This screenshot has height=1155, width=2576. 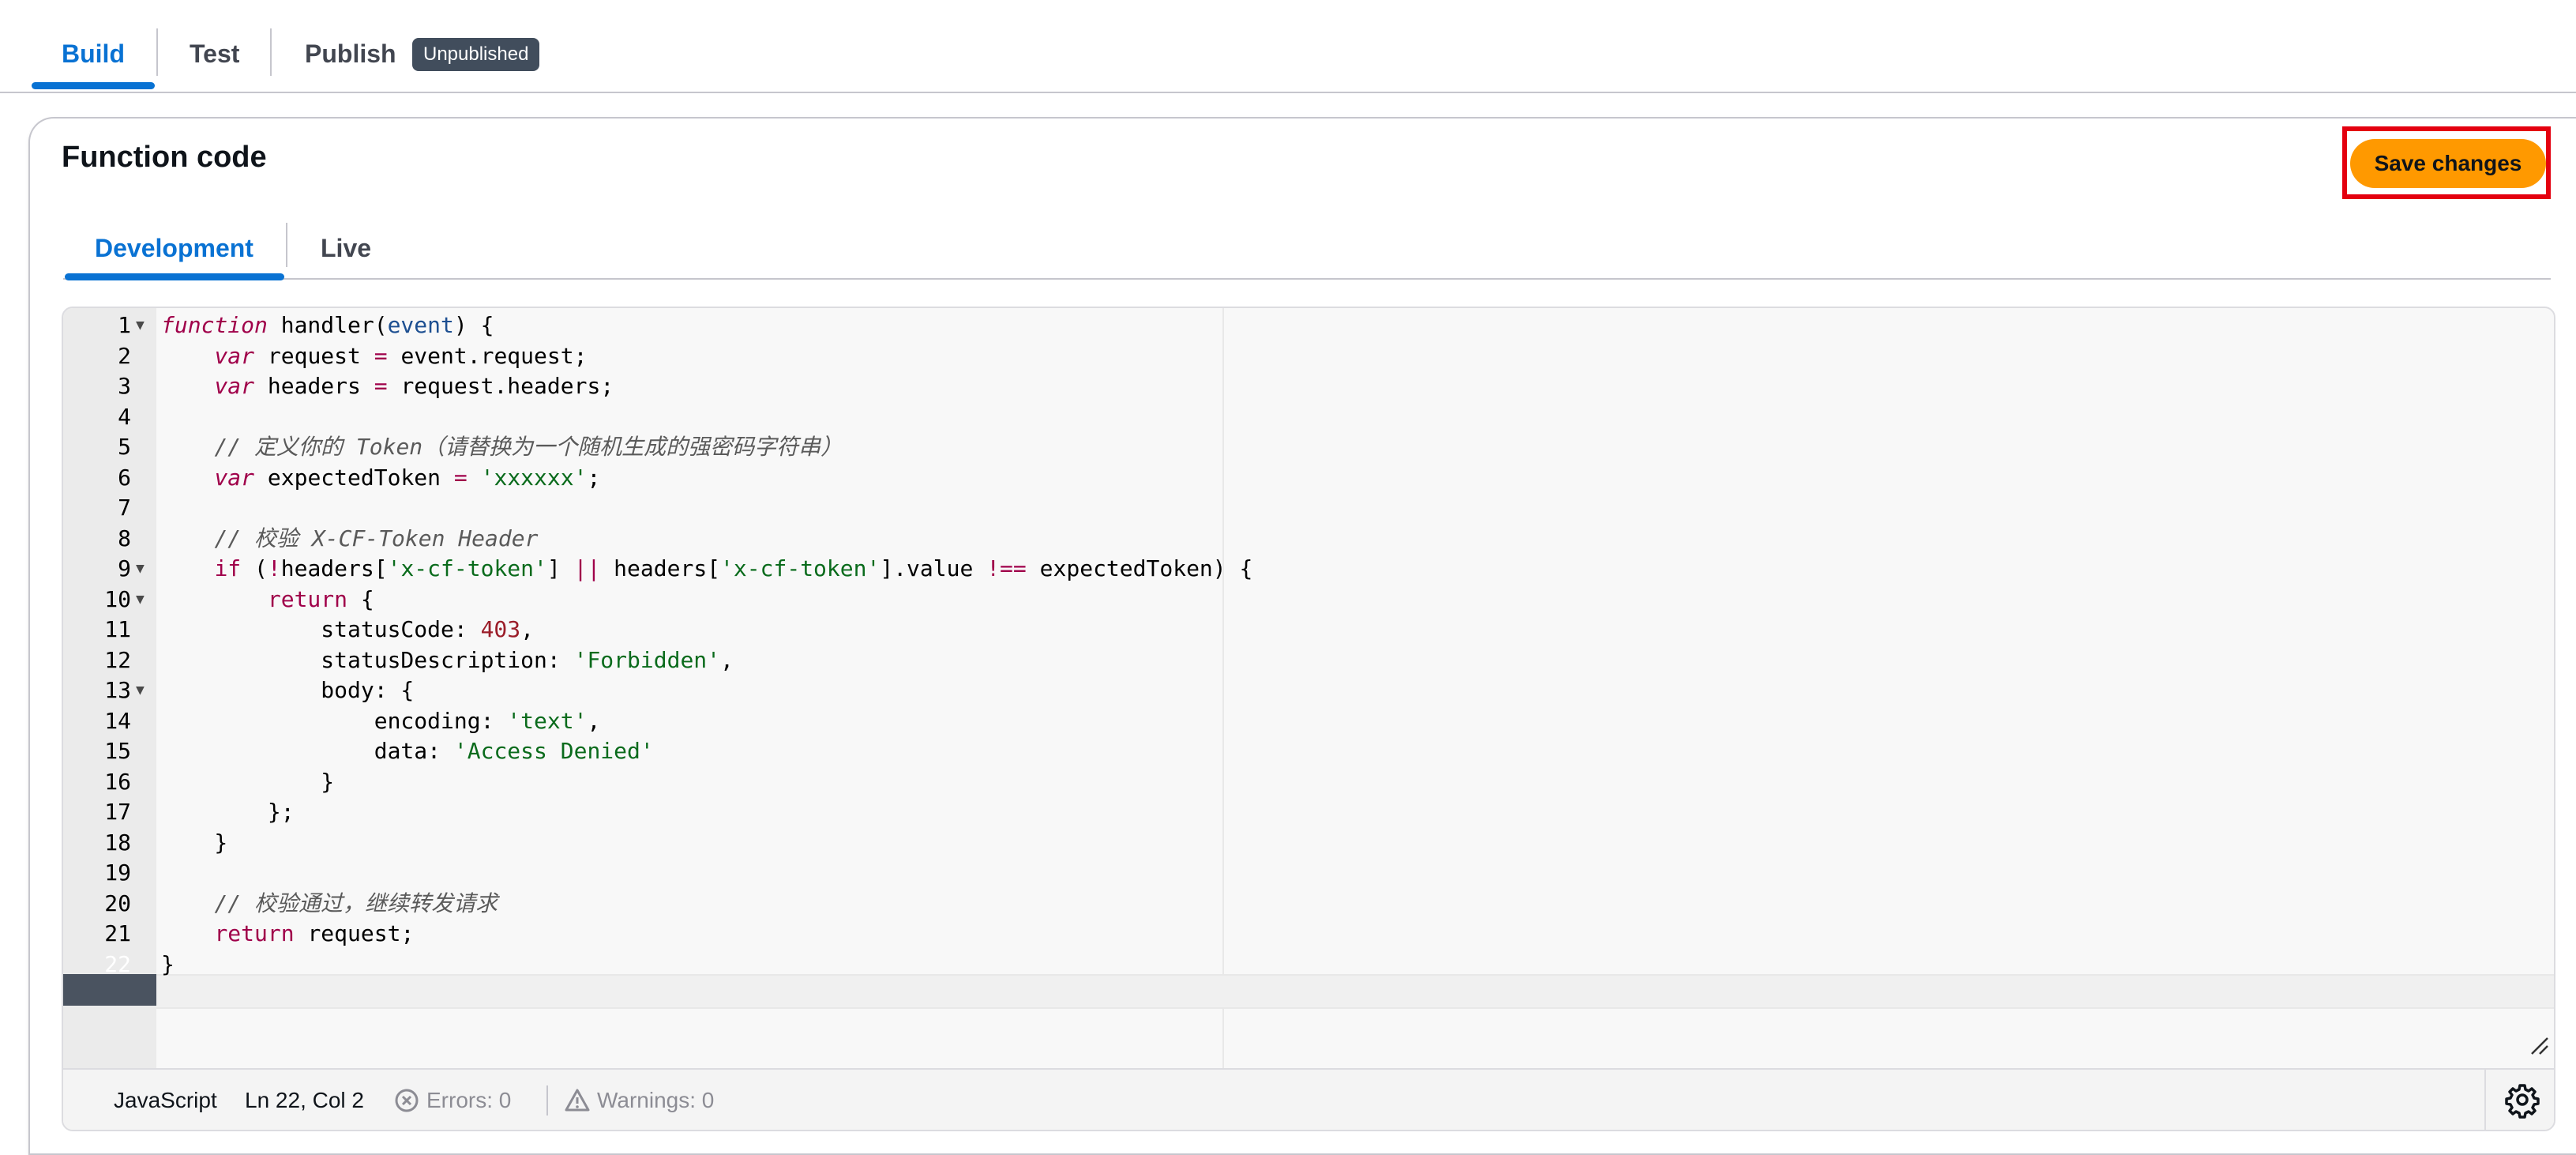 What do you see at coordinates (117, 873) in the screenshot?
I see `line-number: 19` at bounding box center [117, 873].